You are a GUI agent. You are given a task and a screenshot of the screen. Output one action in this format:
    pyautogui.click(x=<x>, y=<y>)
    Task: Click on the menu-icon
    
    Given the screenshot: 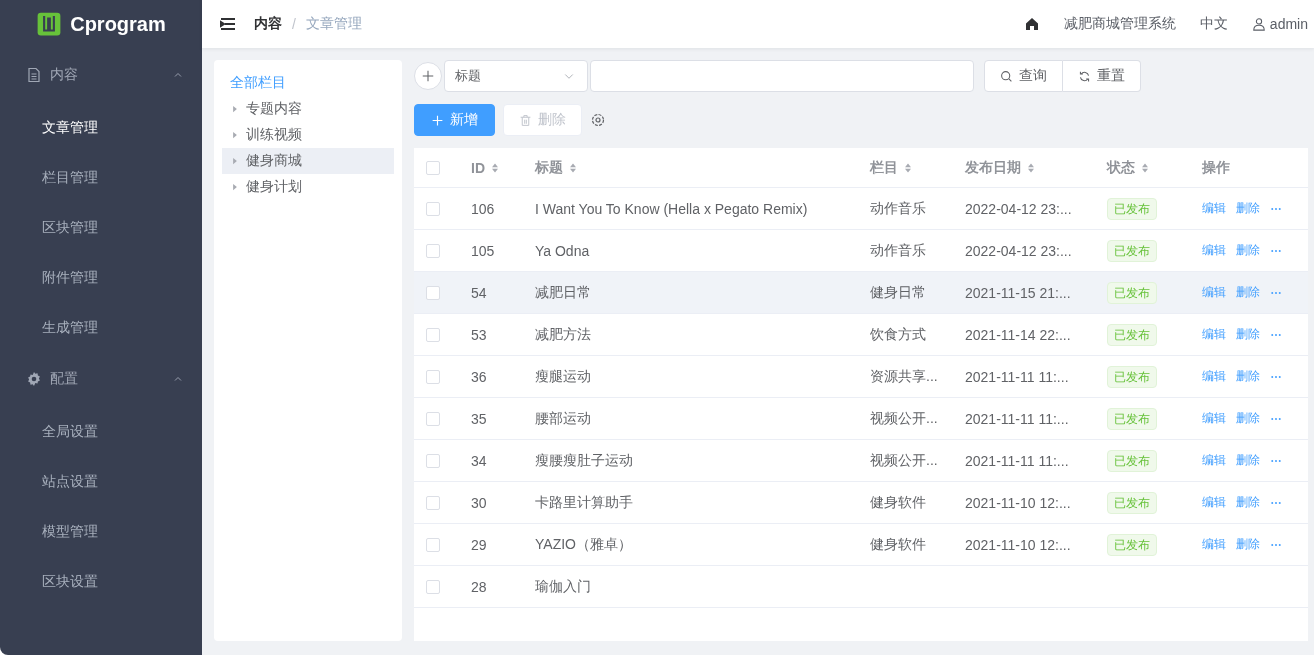 What is the action you would take?
    pyautogui.click(x=228, y=24)
    